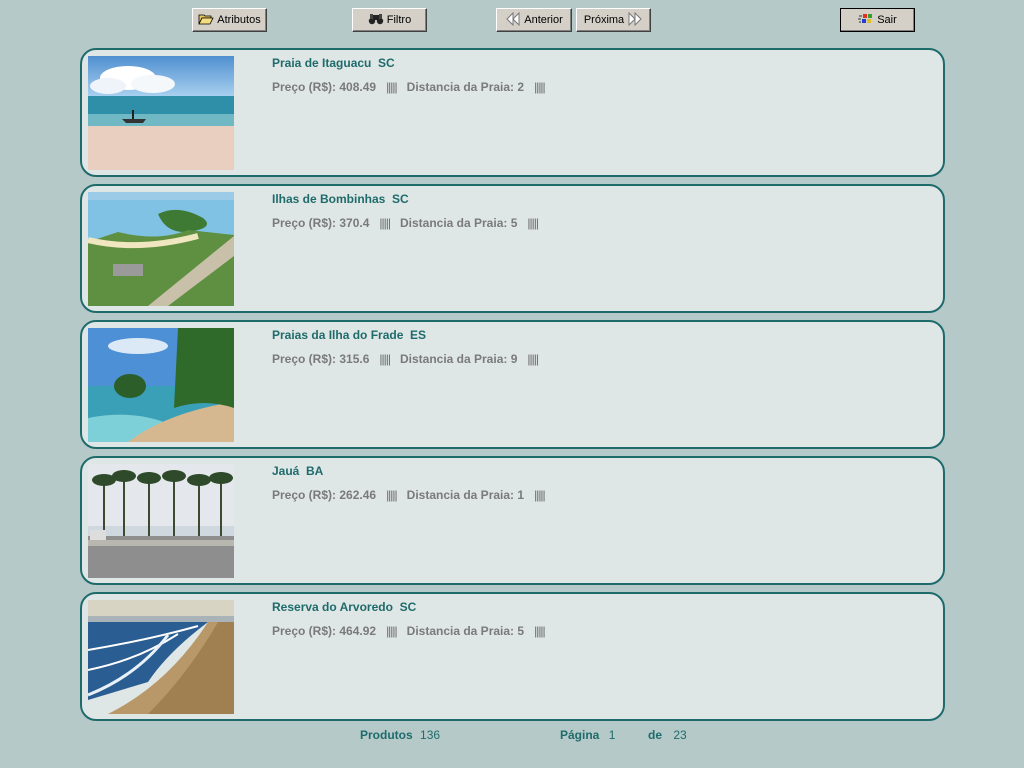 This screenshot has height=768, width=1024. I want to click on produtos-value: 136, so click(430, 735).